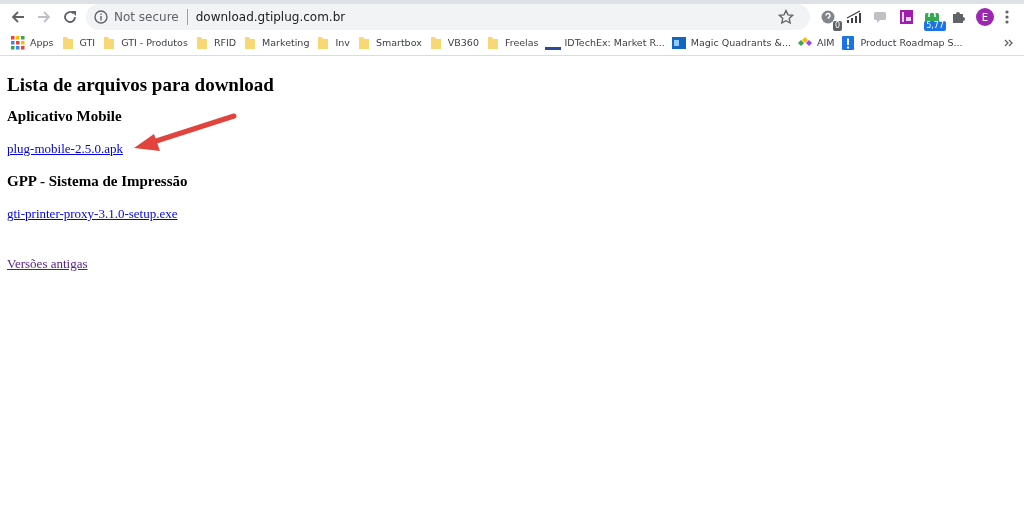 This screenshot has height=519, width=1024. What do you see at coordinates (32, 42) in the screenshot?
I see `bookmark: Apps` at bounding box center [32, 42].